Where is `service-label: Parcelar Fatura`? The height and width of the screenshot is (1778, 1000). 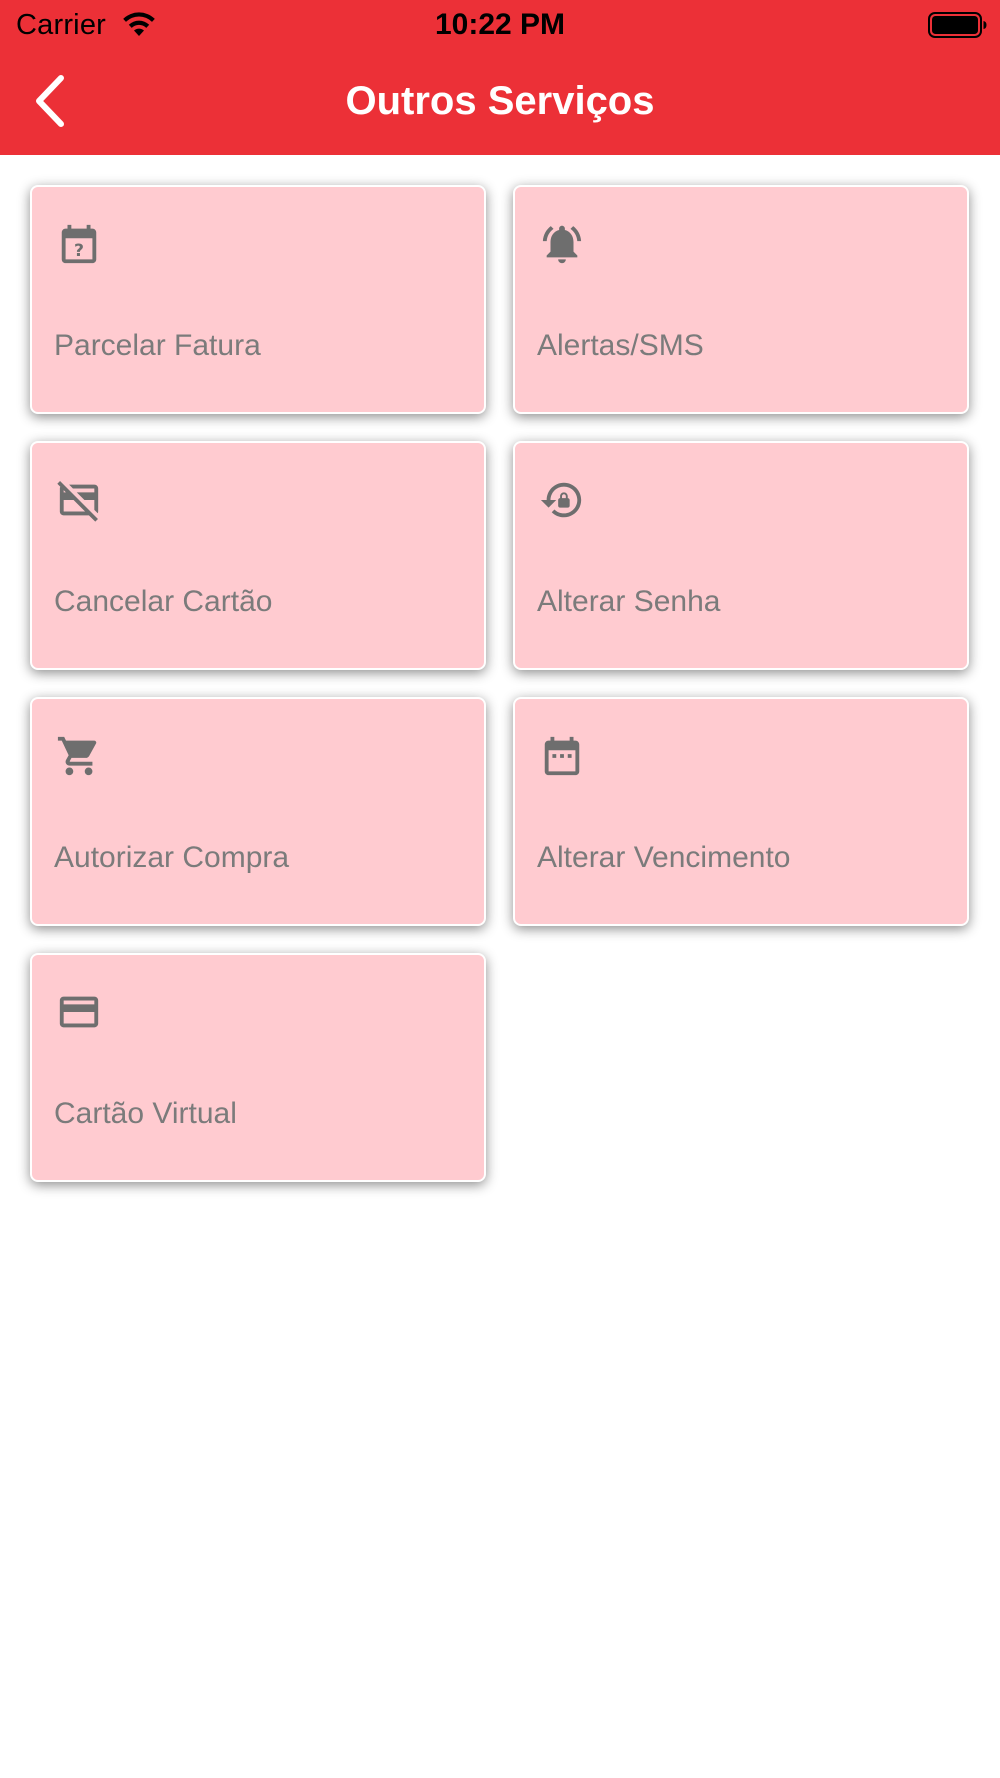 service-label: Parcelar Fatura is located at coordinates (157, 345).